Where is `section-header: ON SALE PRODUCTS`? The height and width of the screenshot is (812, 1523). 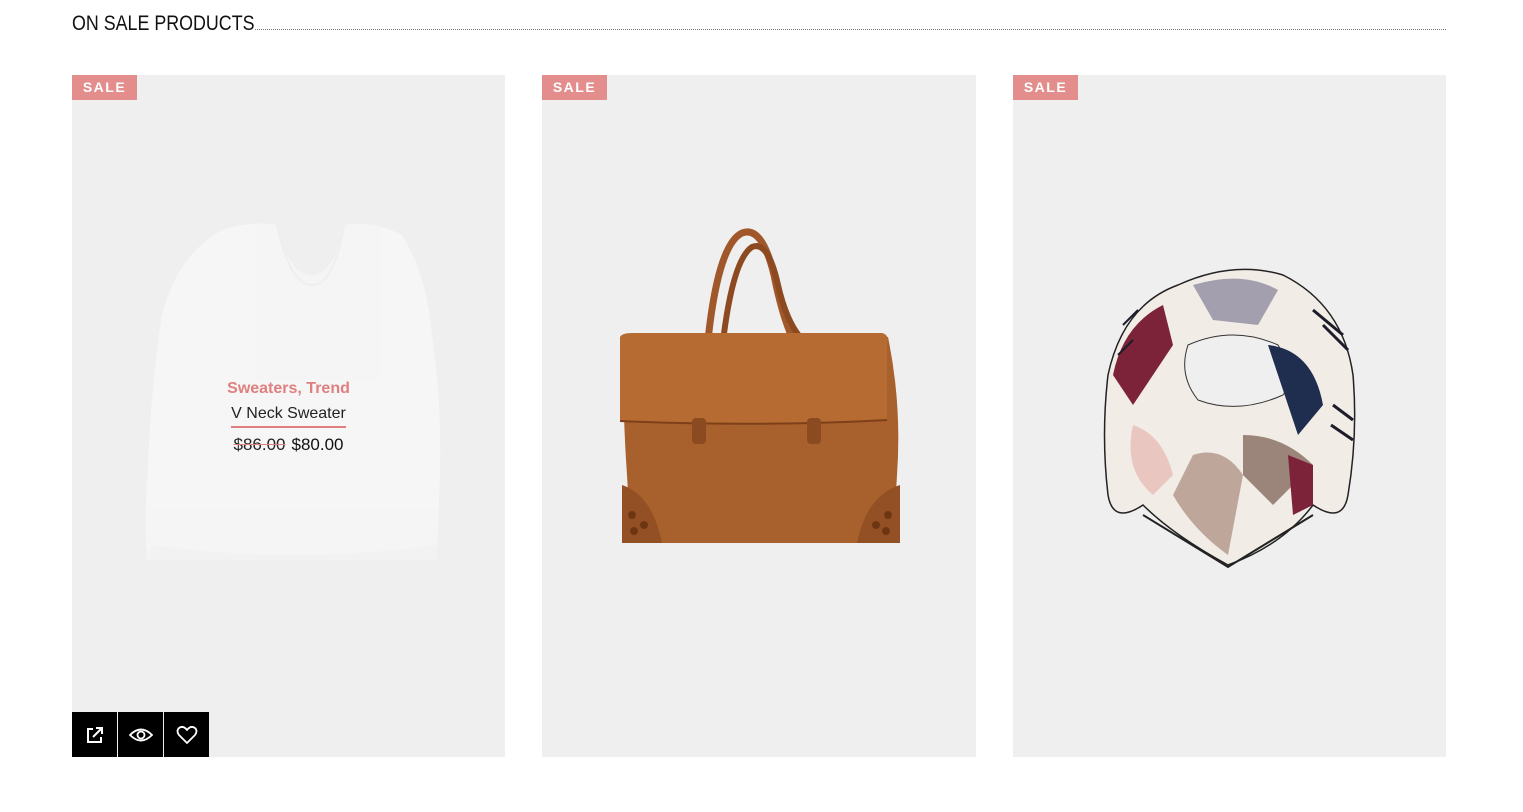 section-header: ON SALE PRODUCTS is located at coordinates (759, 27).